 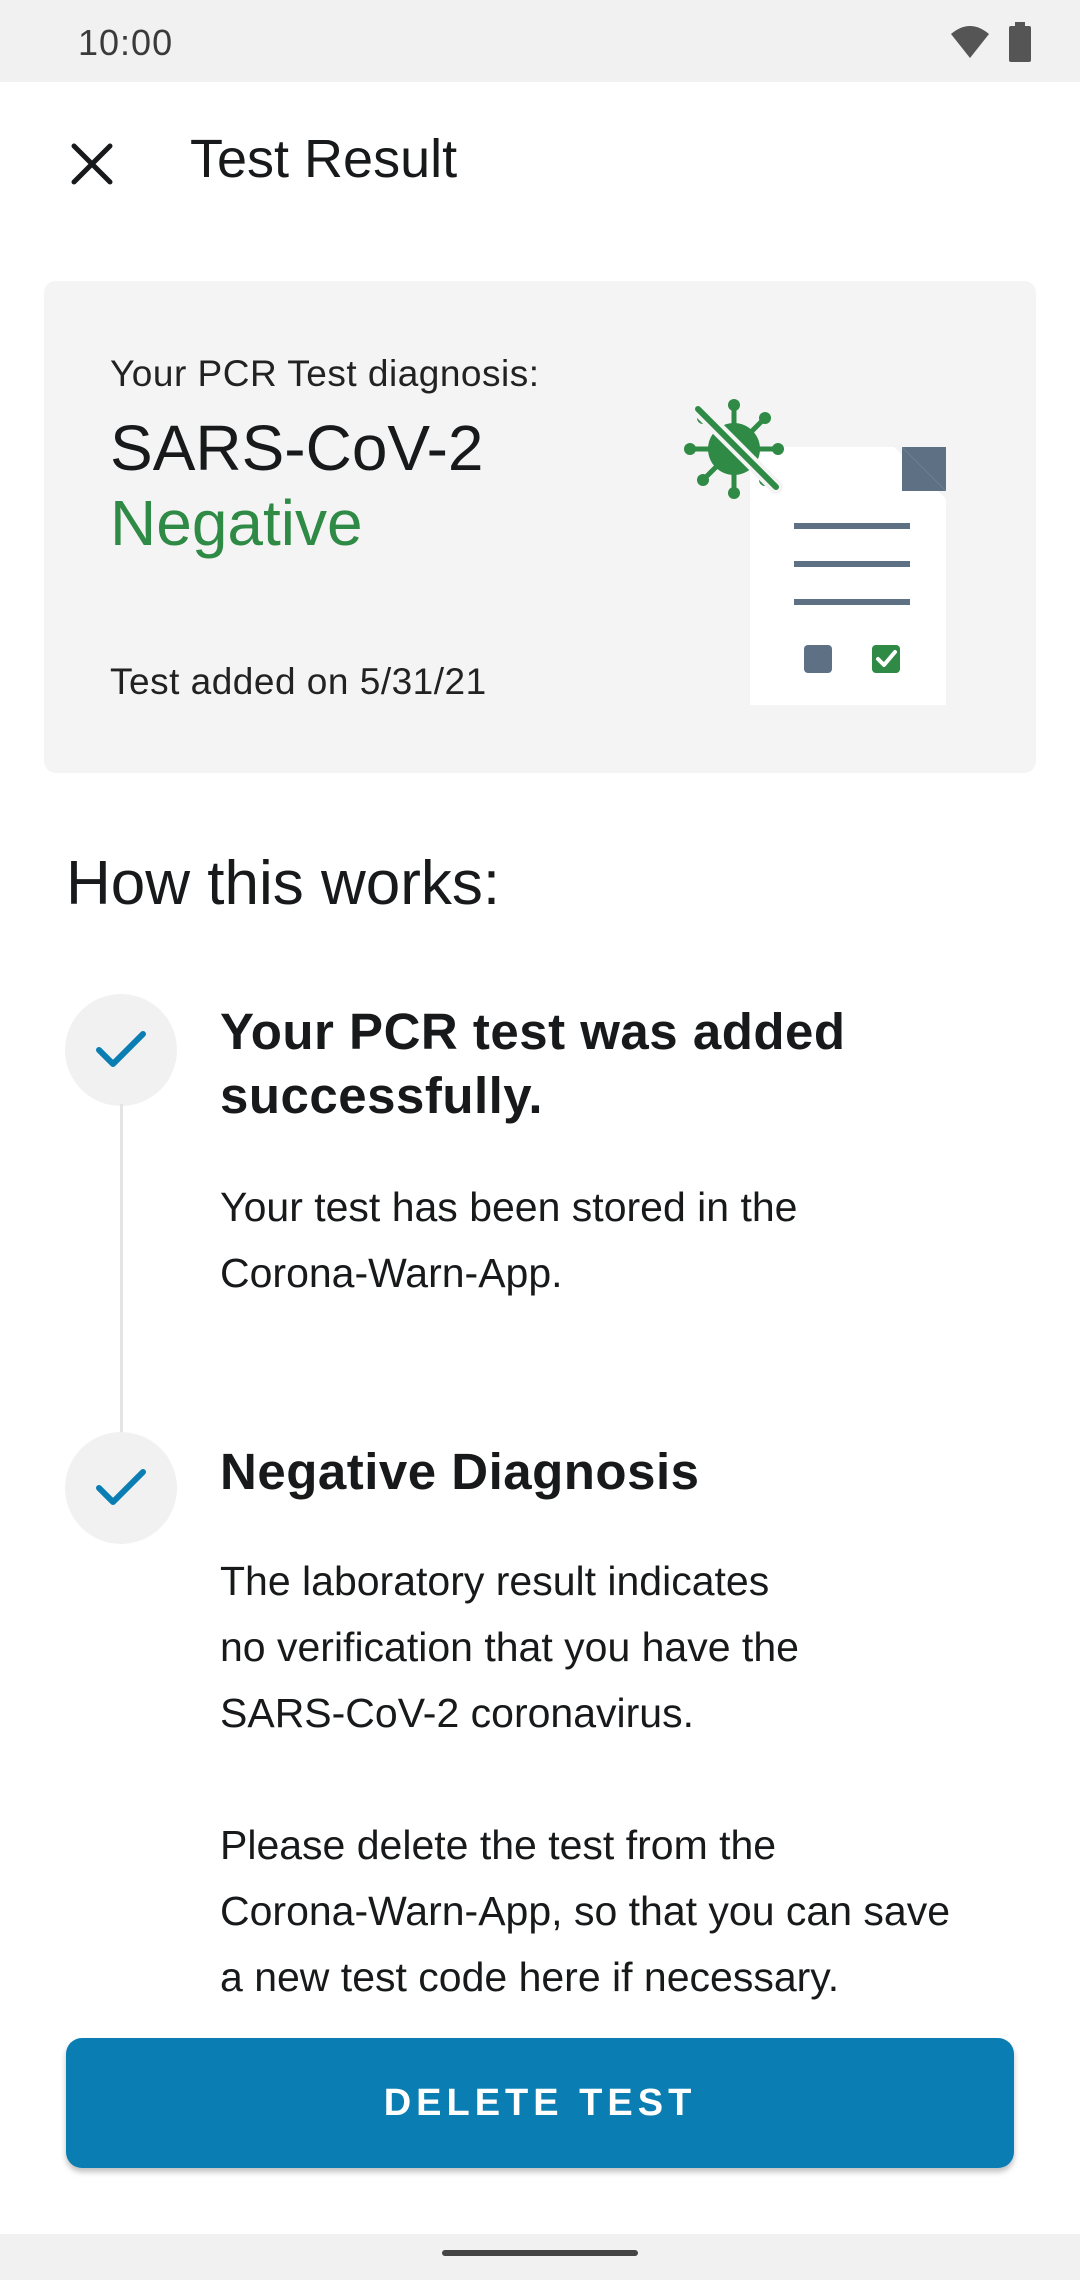 I want to click on step-2-title-line: Negative Diagnosis, so click(x=460, y=1471).